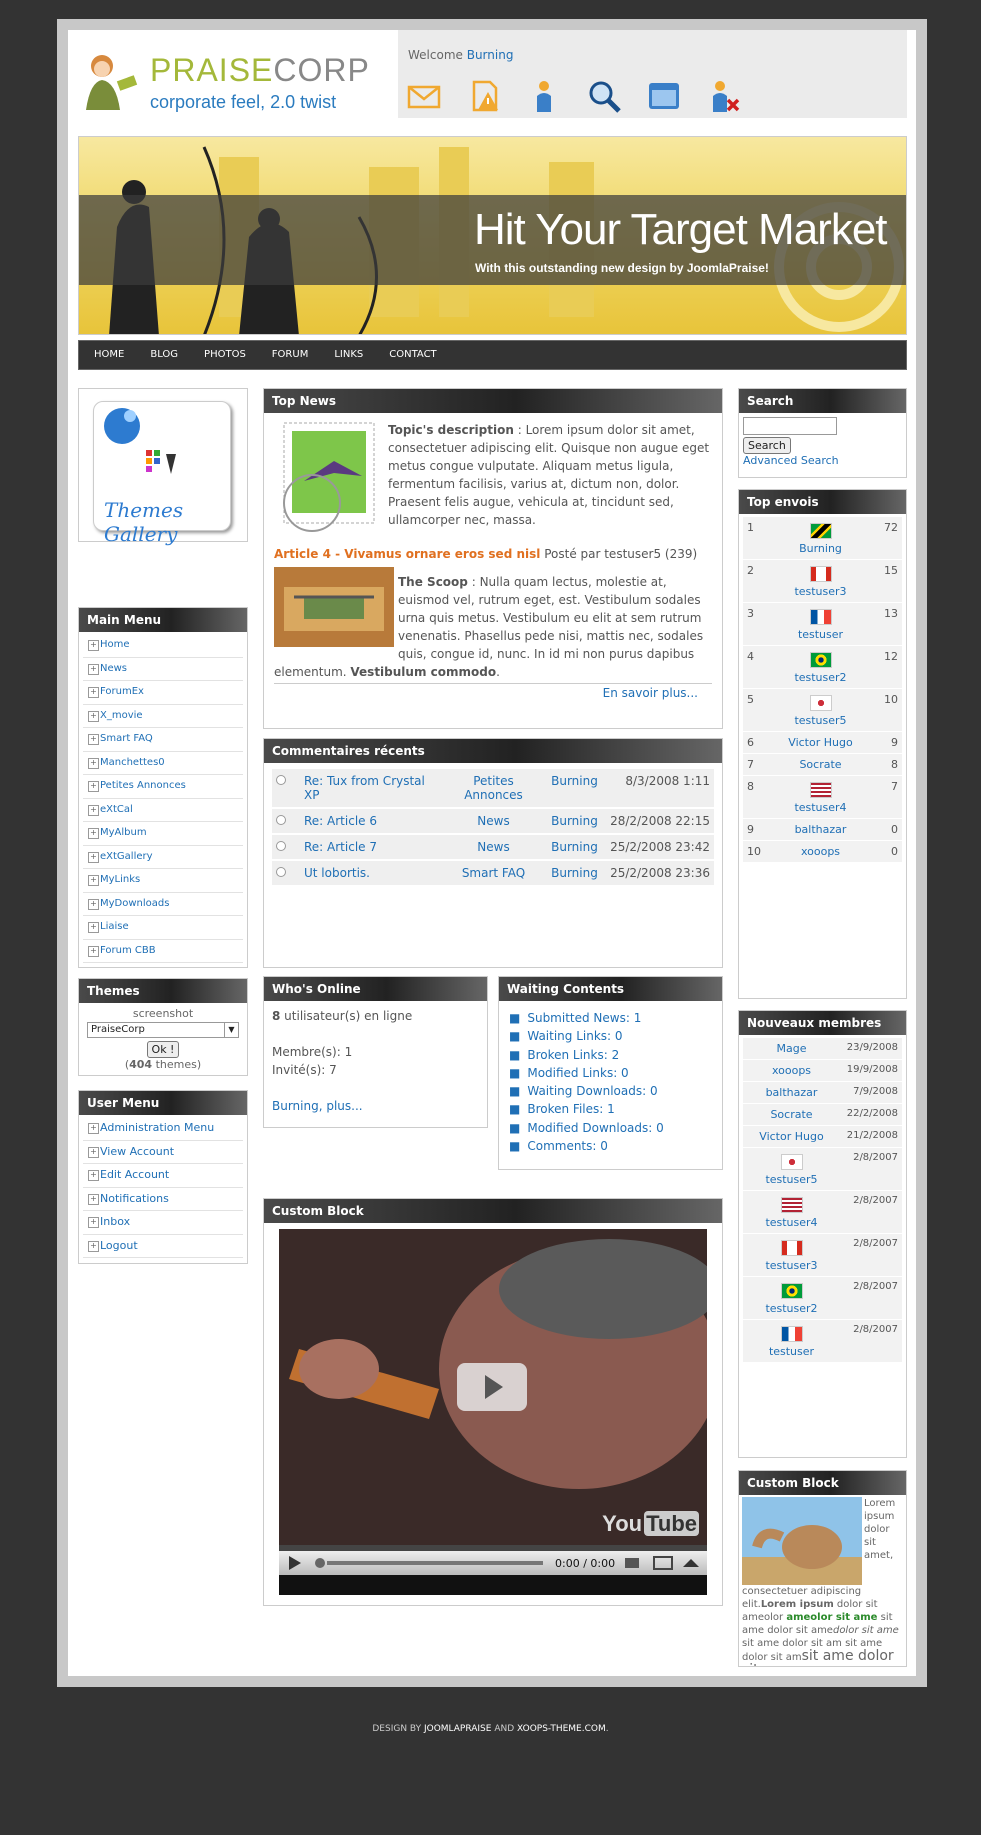 Image resolution: width=981 pixels, height=1835 pixels. What do you see at coordinates (113, 668) in the screenshot?
I see `menu-link: News` at bounding box center [113, 668].